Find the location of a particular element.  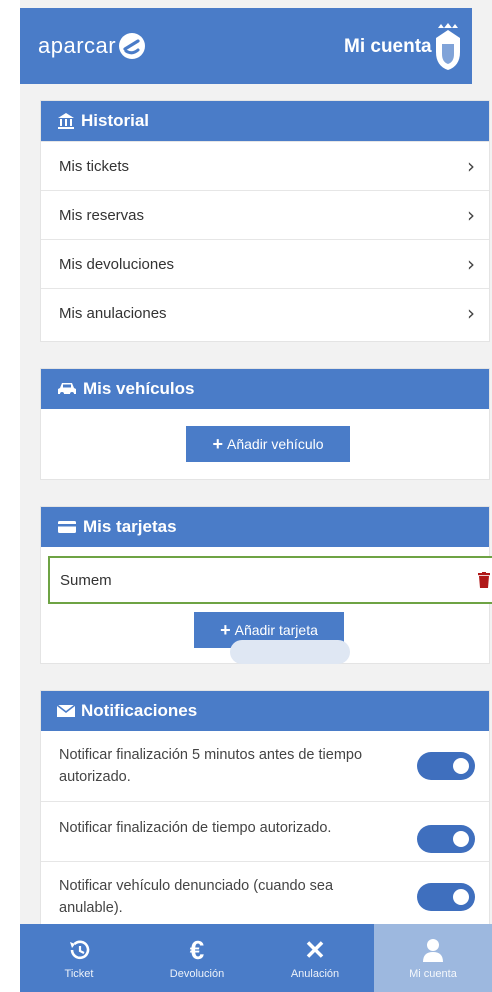

card-name: Sumem is located at coordinates (86, 580).